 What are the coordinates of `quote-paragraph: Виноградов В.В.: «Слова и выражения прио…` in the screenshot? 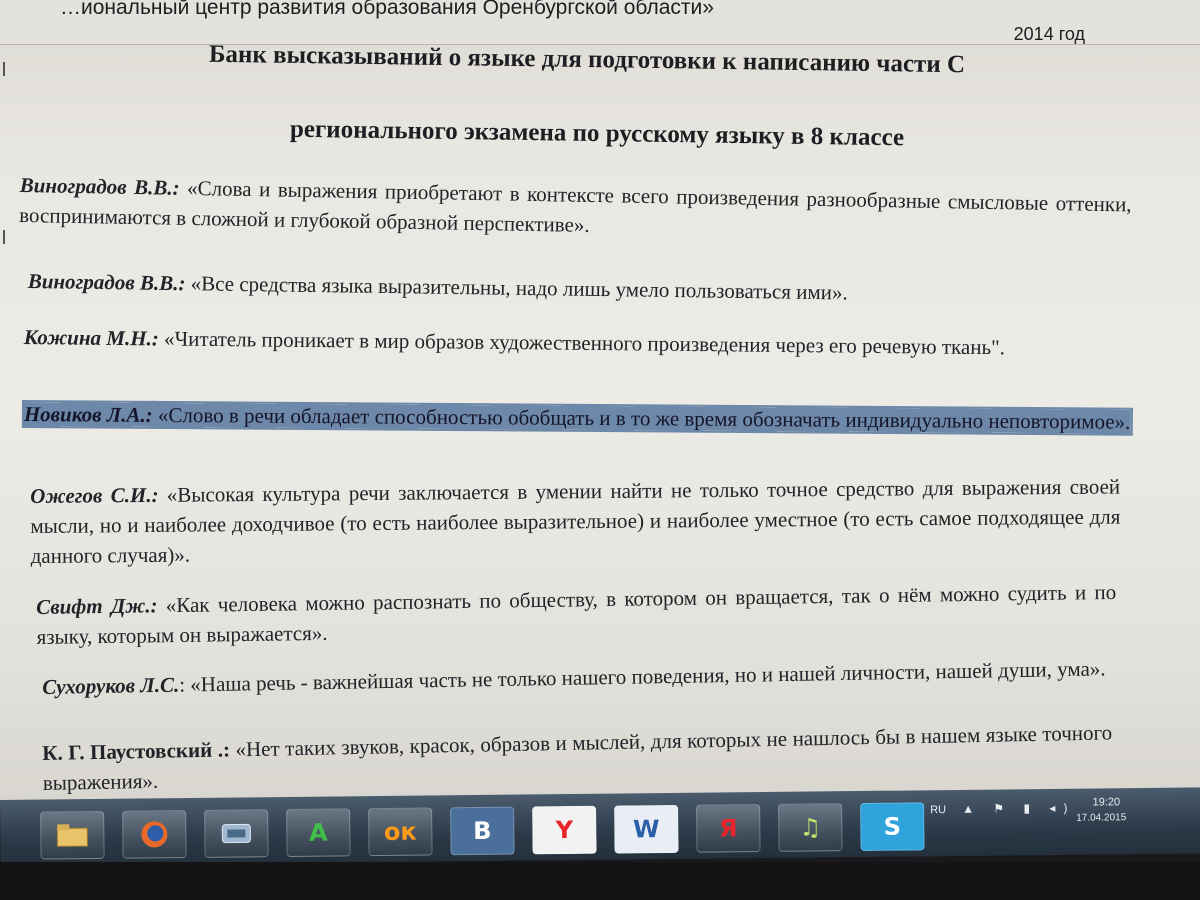 It's located at (575, 209).